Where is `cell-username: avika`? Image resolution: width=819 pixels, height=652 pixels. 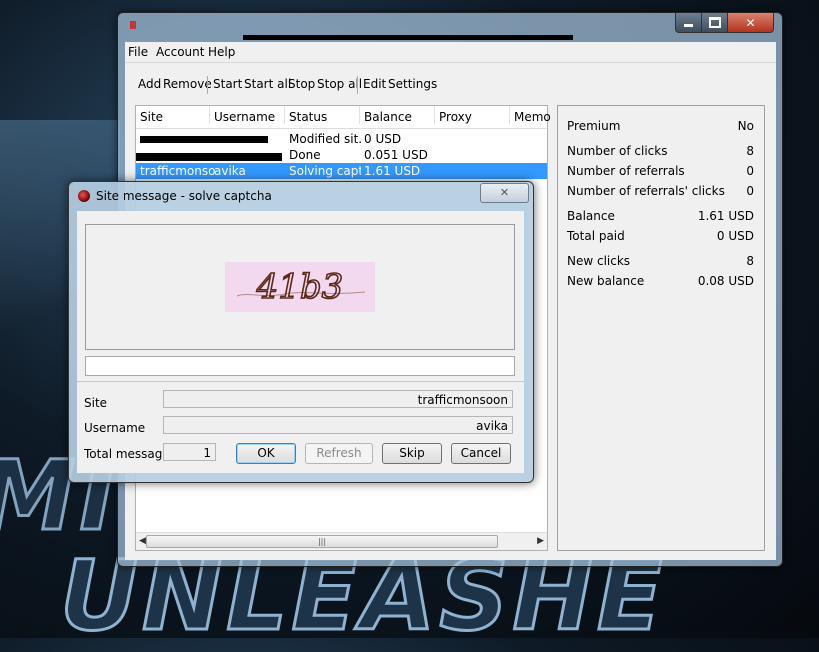
cell-username: avika is located at coordinates (230, 171).